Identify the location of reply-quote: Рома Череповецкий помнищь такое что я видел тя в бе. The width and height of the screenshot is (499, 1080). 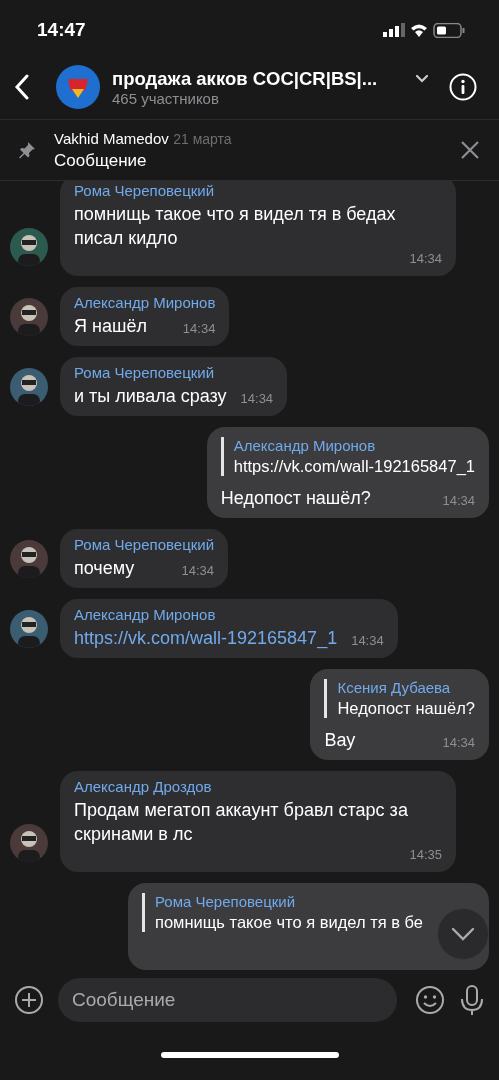
(282, 912).